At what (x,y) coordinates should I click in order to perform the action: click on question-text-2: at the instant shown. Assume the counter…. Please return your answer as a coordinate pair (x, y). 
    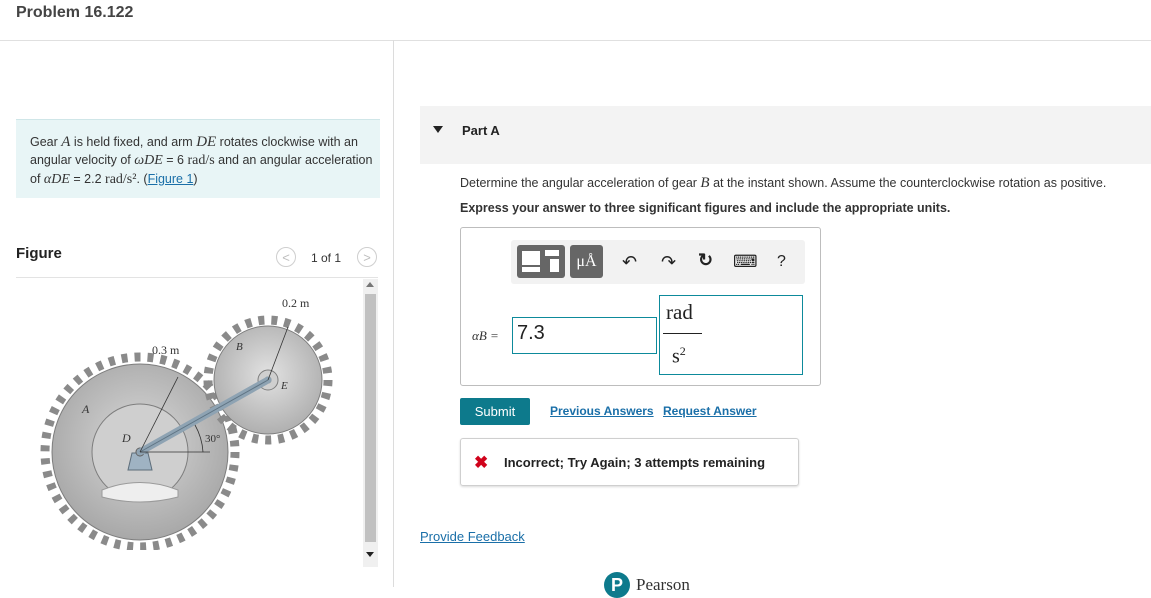
    Looking at the image, I should click on (908, 183).